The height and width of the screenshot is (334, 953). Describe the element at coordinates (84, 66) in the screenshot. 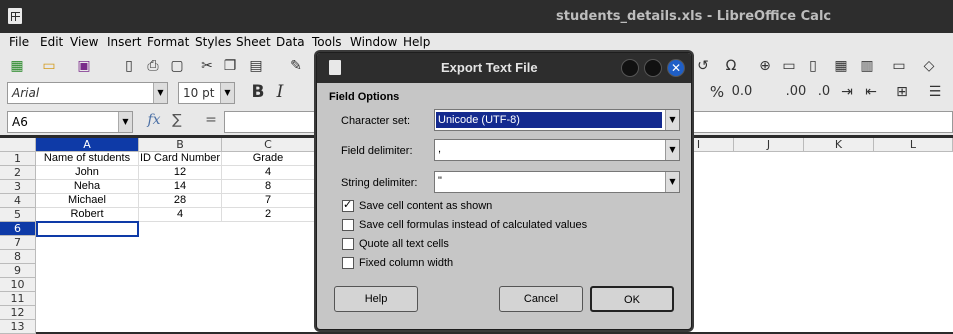

I see `save-icon: ▣` at that location.